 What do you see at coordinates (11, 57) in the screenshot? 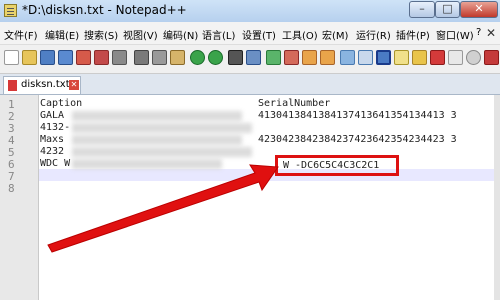
I see `new-file-icon` at bounding box center [11, 57].